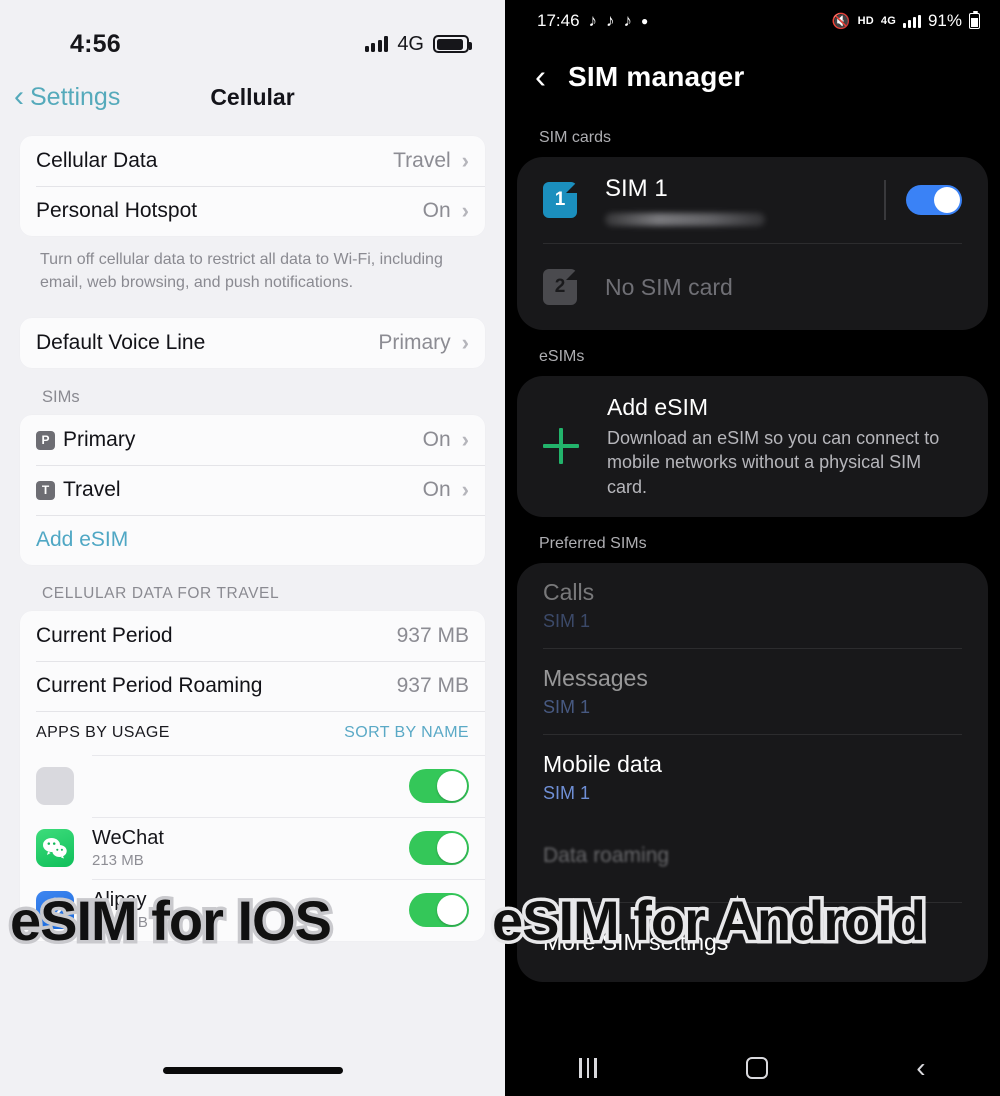 The height and width of the screenshot is (1096, 1000). What do you see at coordinates (120, 923) in the screenshot?
I see `app-data-usage: 5.13 MB` at bounding box center [120, 923].